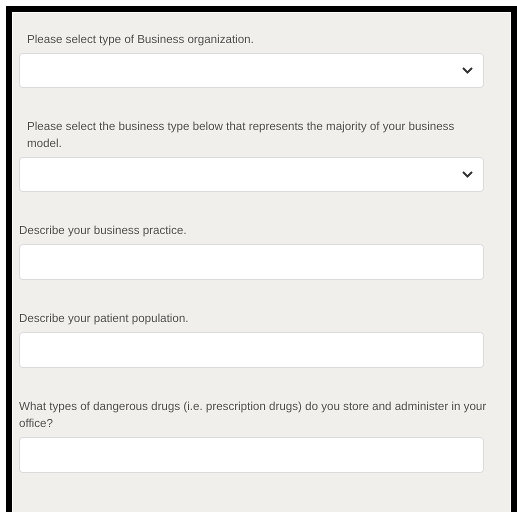 Image resolution: width=517 pixels, height=512 pixels. Describe the element at coordinates (253, 415) in the screenshot. I see `field-label: What types of dangerous drugs (i.e. prescription drugs) do you store and administer in your office?` at that location.